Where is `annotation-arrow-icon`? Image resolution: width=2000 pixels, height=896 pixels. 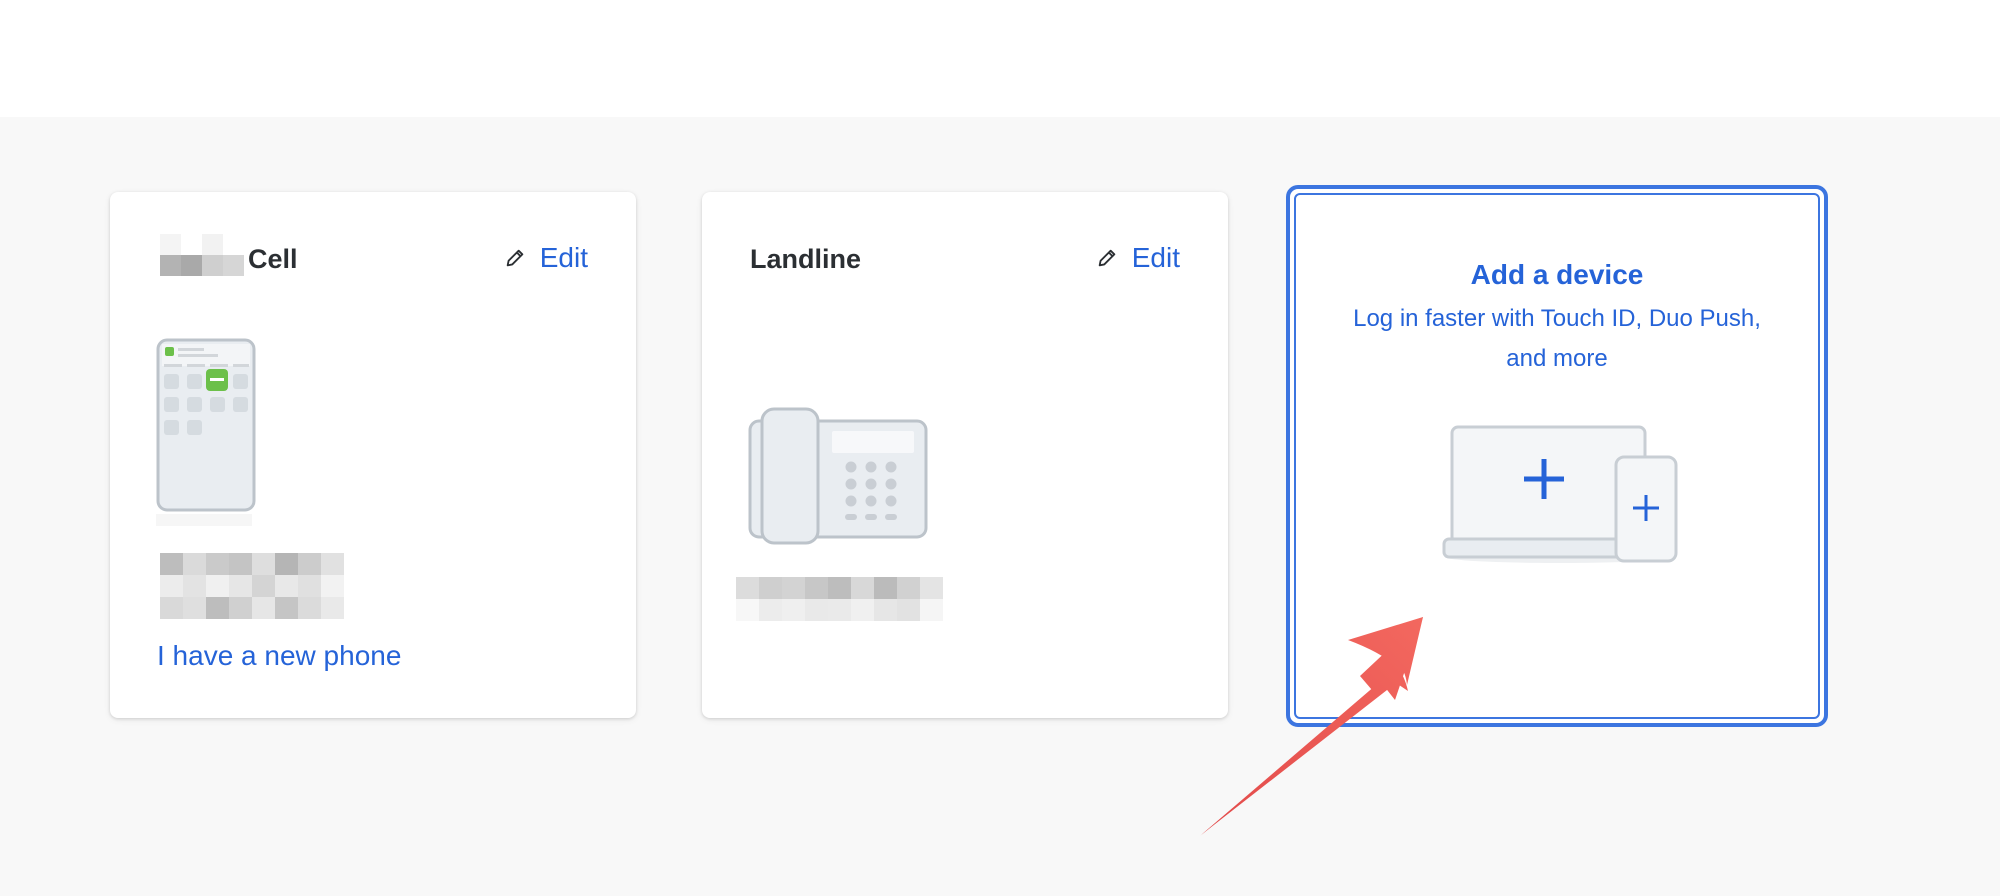 annotation-arrow-icon is located at coordinates (1311, 726).